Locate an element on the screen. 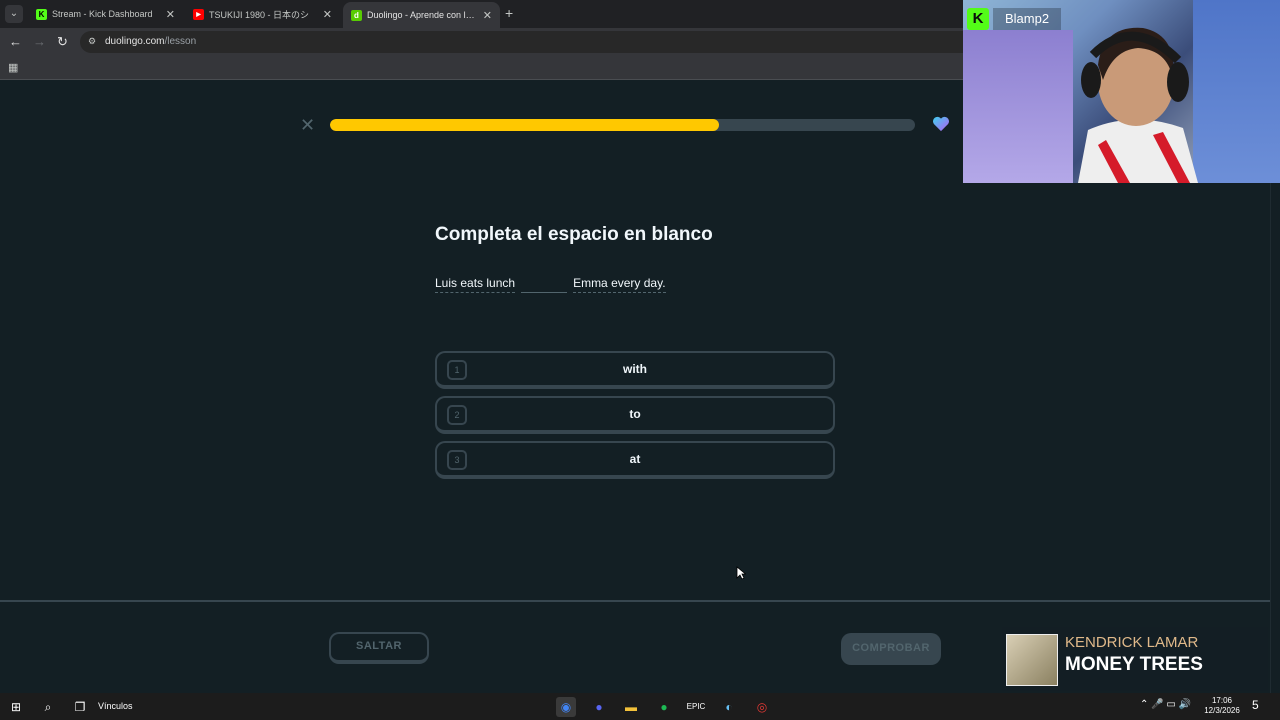  url-domain: duolingo.com is located at coordinates (135, 41).